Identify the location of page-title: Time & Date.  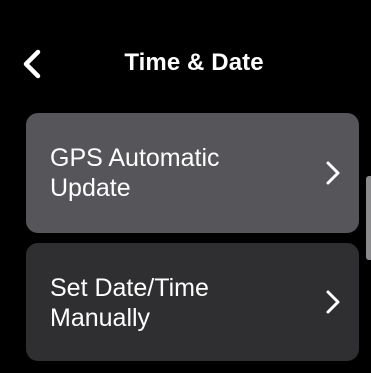
(194, 62).